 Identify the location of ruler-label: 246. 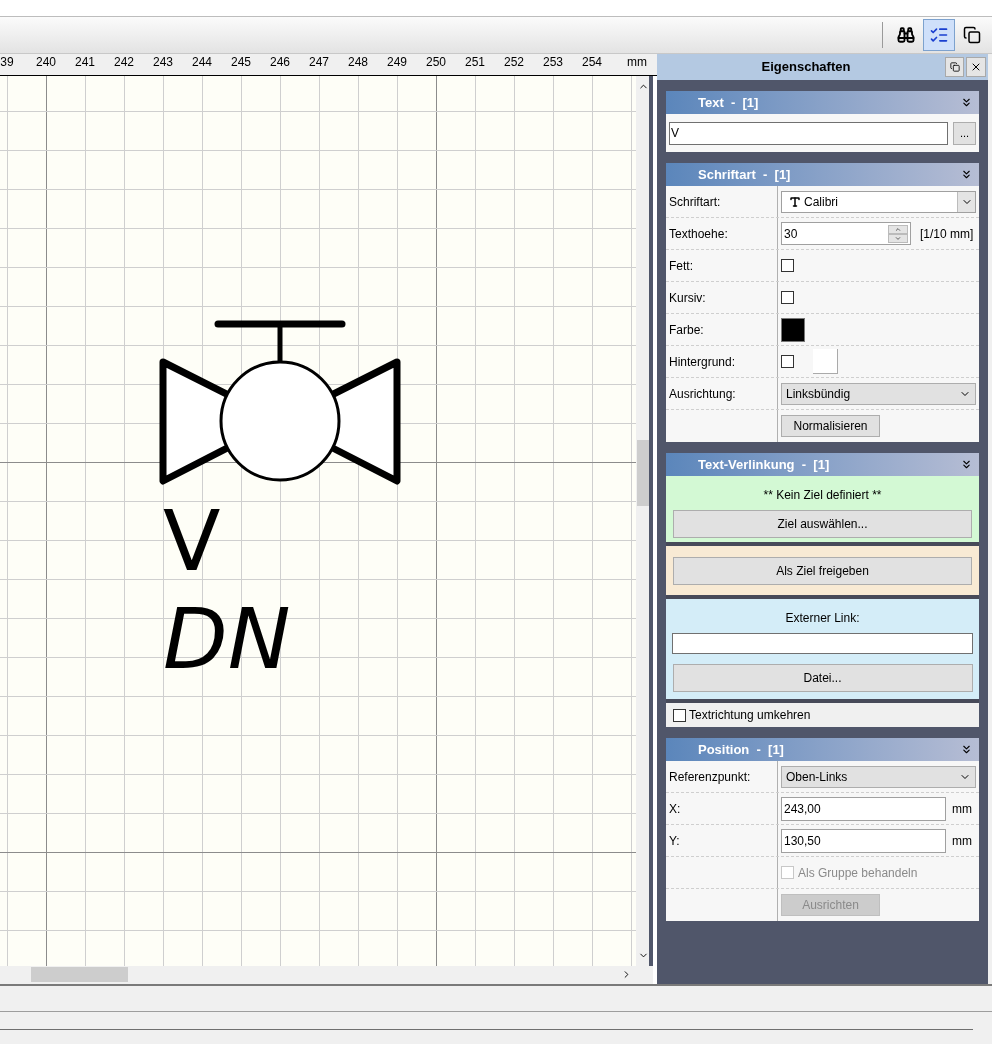
(280, 62).